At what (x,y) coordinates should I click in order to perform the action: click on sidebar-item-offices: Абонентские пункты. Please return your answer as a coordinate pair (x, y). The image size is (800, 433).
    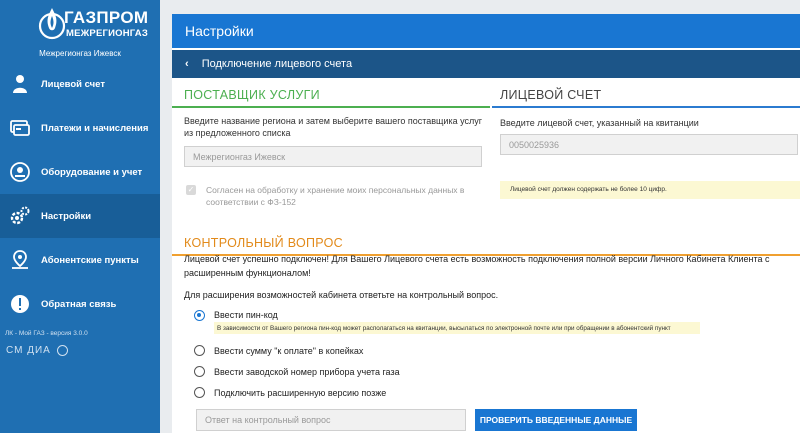
    Looking at the image, I should click on (80, 260).